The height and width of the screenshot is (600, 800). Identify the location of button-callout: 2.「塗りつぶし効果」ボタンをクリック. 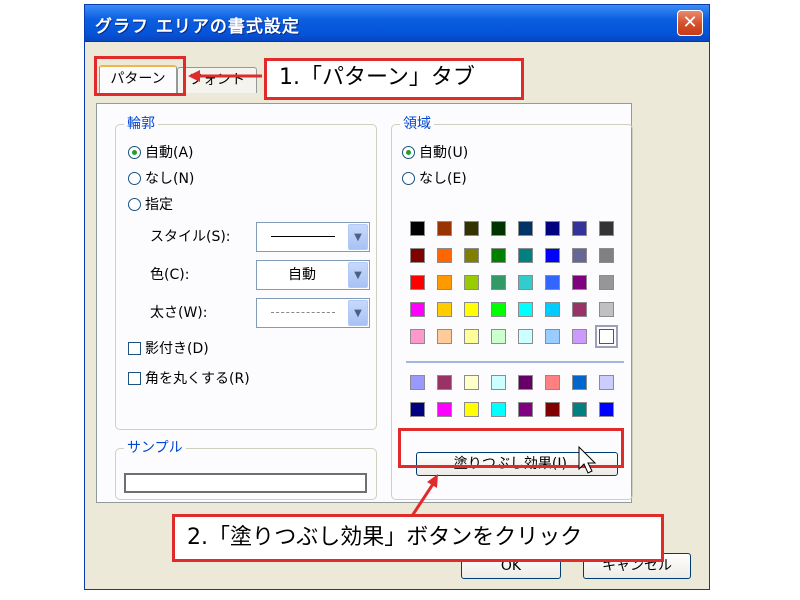
(418, 538).